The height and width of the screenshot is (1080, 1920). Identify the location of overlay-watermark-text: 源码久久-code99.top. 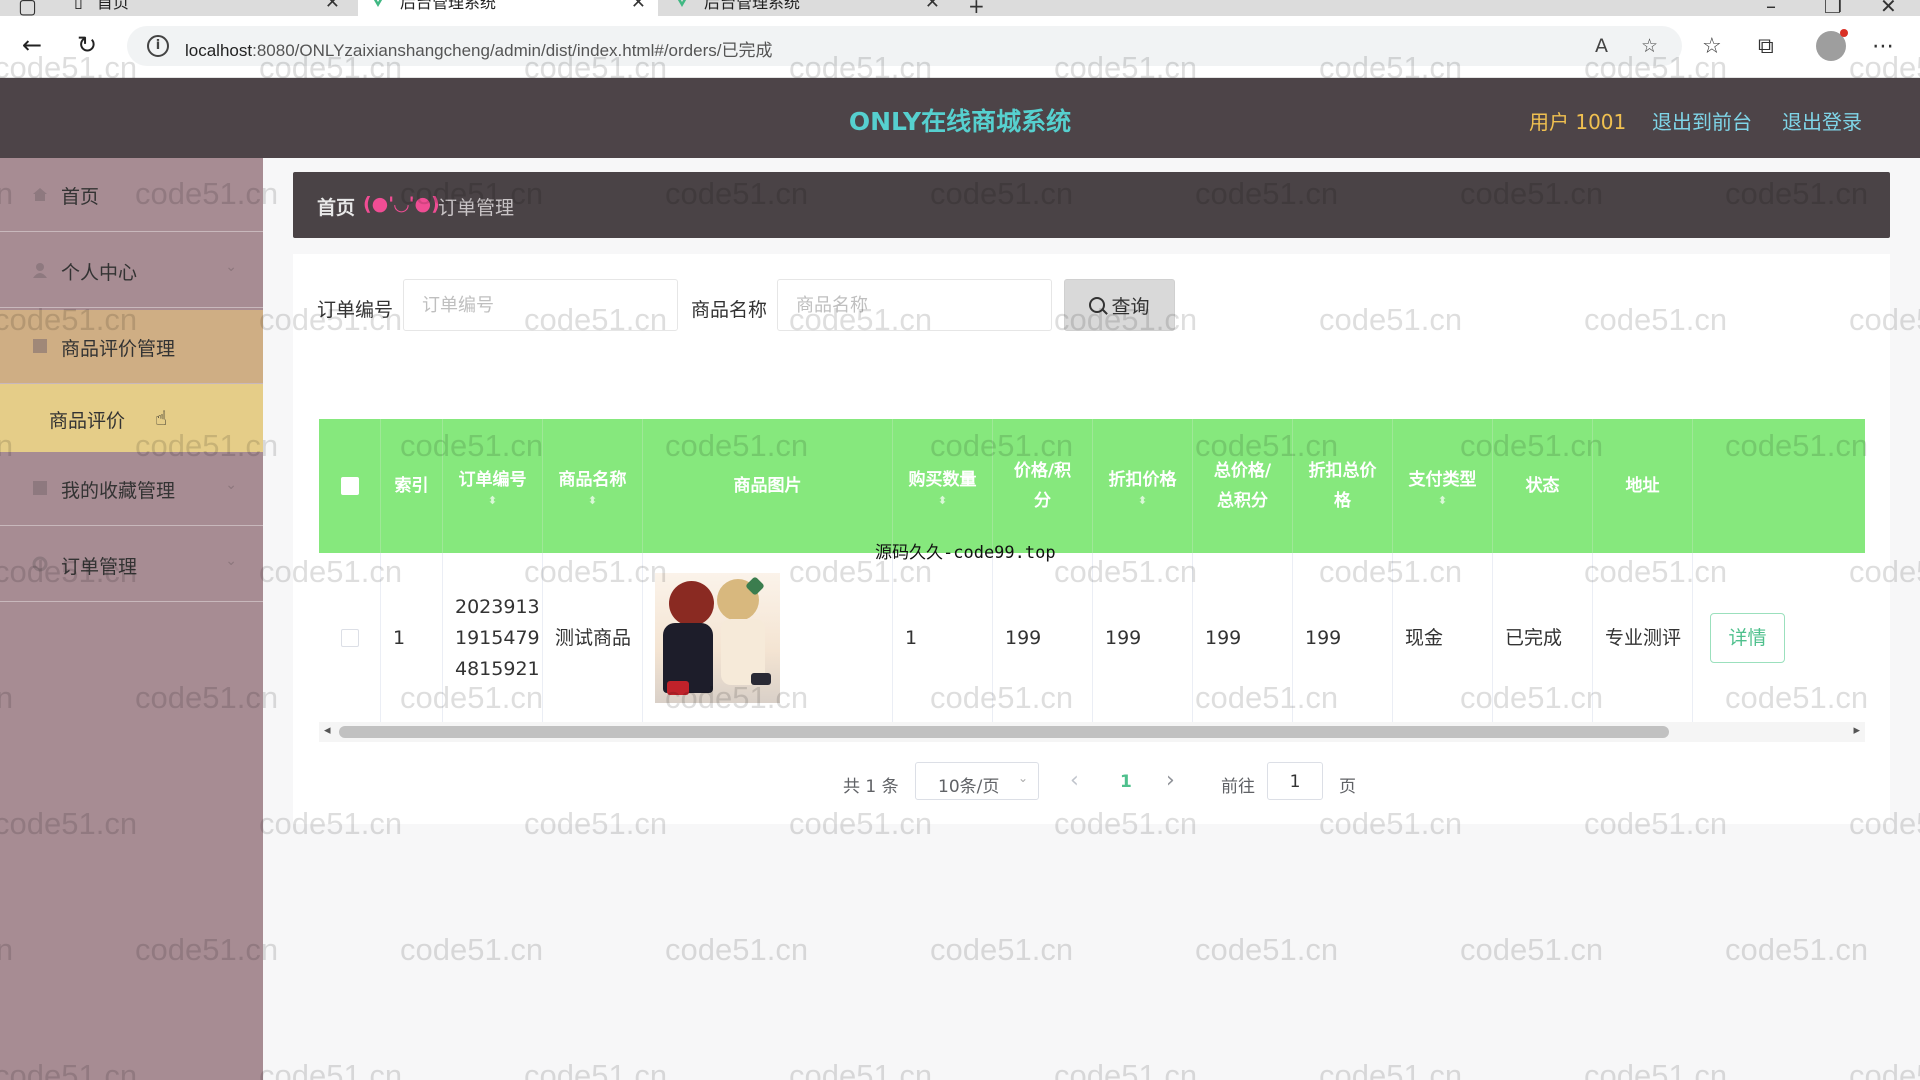
(965, 553).